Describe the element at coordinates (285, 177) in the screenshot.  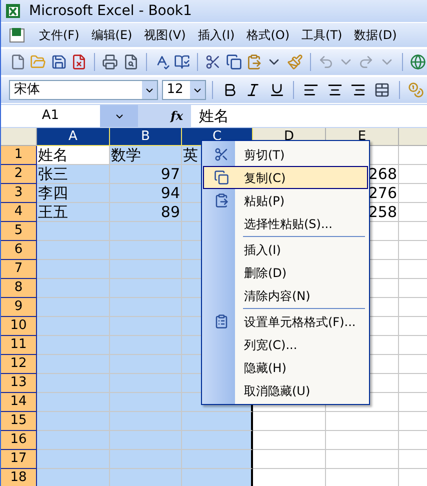
I see `menu-item: 复制(C)` at that location.